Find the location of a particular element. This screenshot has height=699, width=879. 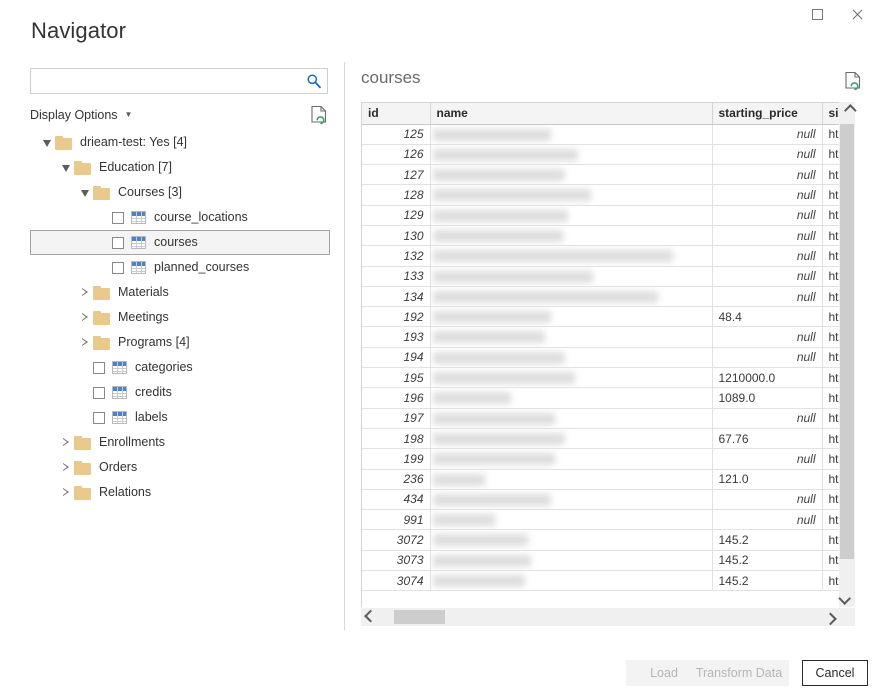

tree-item-drieam-test-yes-4: drieam-test: Yes [4] is located at coordinates (179, 142).